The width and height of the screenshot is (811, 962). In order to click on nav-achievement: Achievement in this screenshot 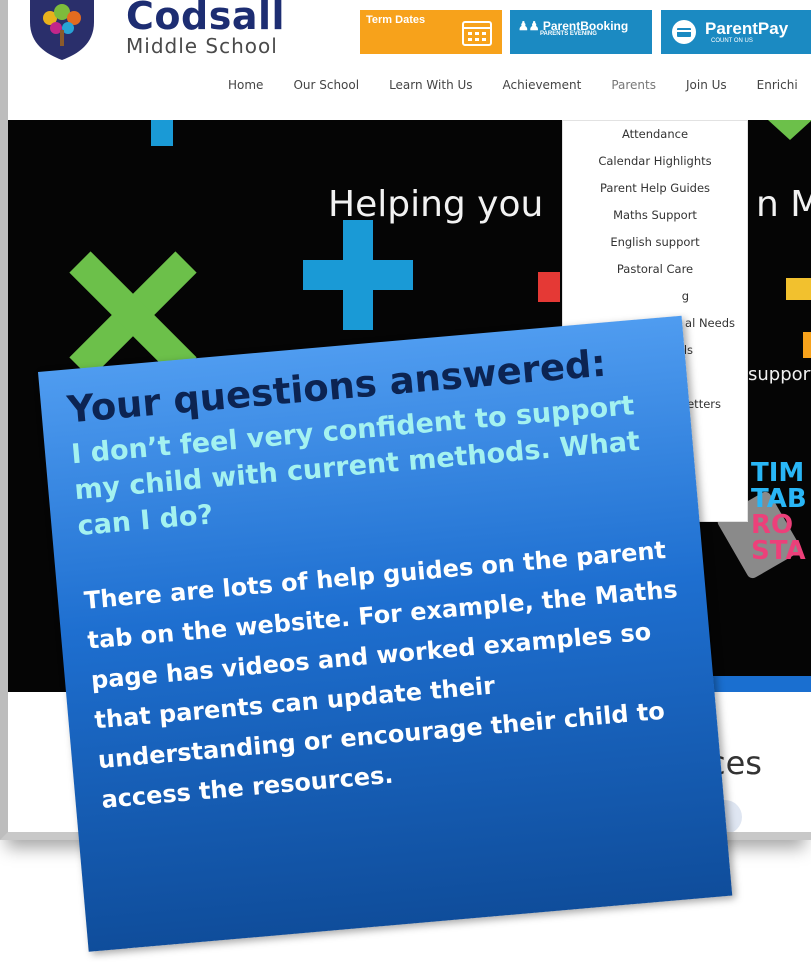, I will do `click(542, 85)`.